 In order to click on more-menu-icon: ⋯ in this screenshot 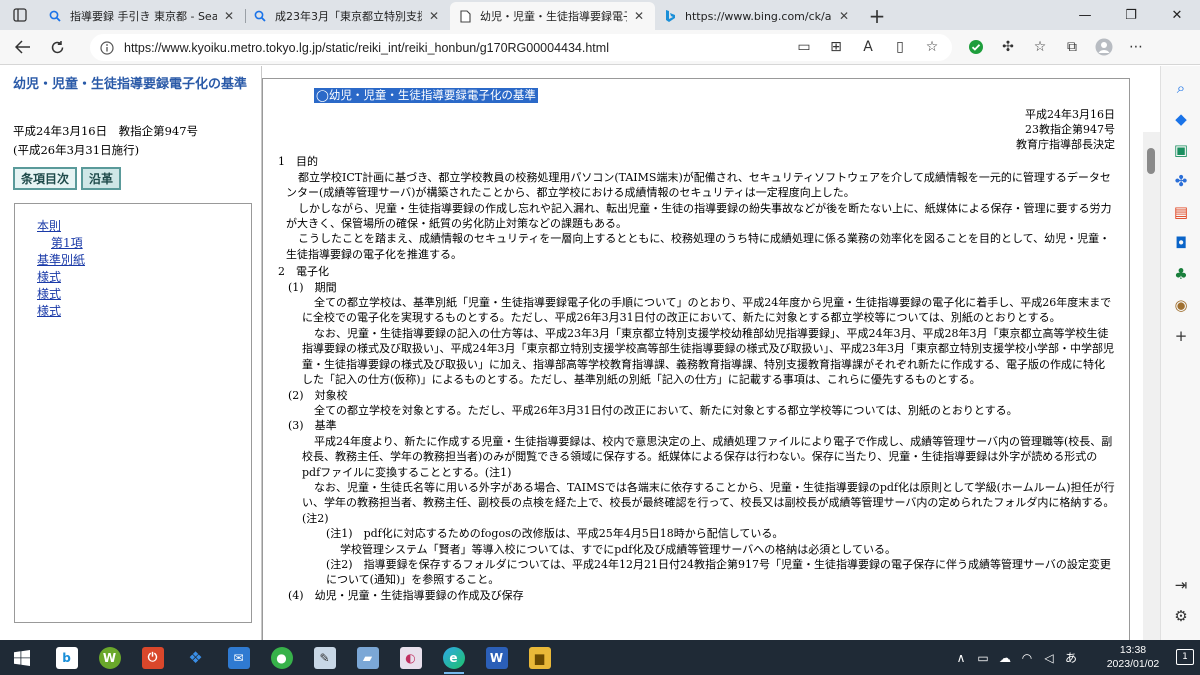, I will do `click(1136, 47)`.